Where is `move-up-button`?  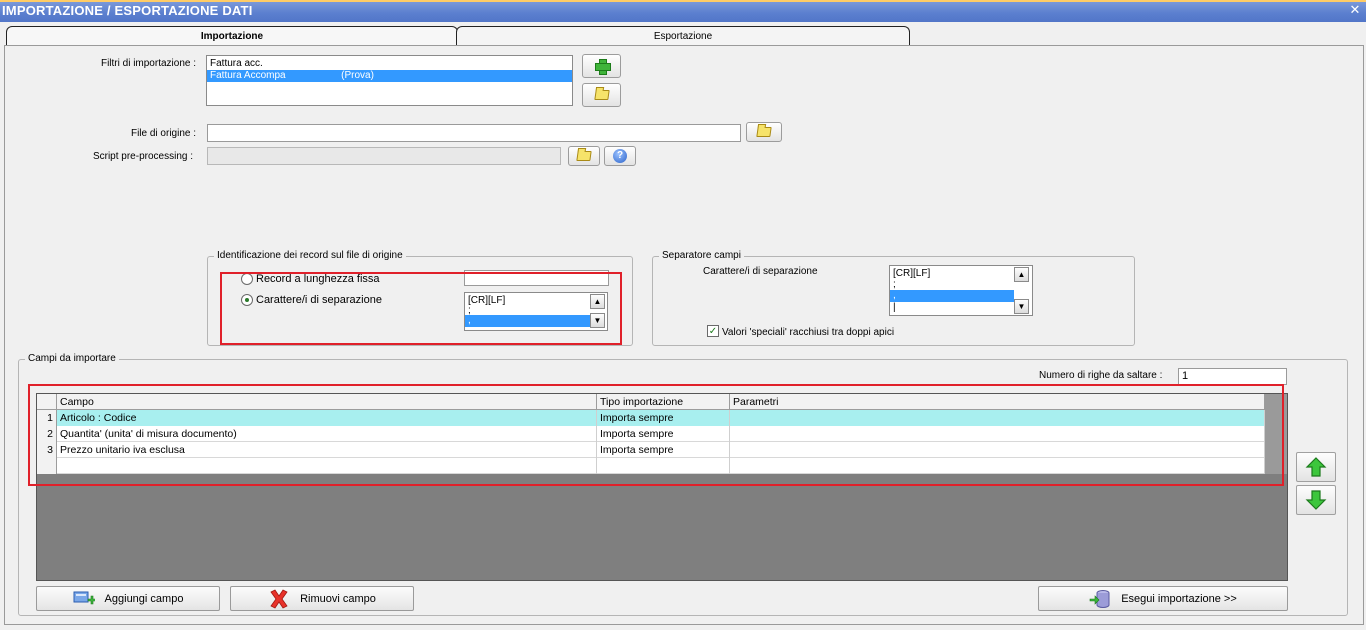 move-up-button is located at coordinates (1316, 467).